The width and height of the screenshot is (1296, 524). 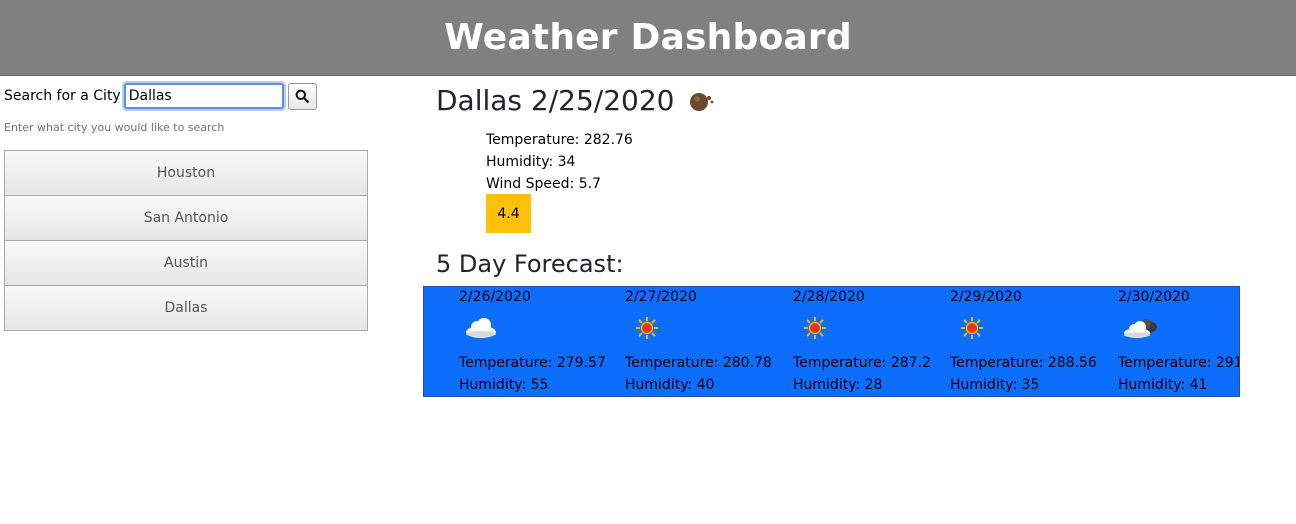 I want to click on dust-icon, so click(x=701, y=101).